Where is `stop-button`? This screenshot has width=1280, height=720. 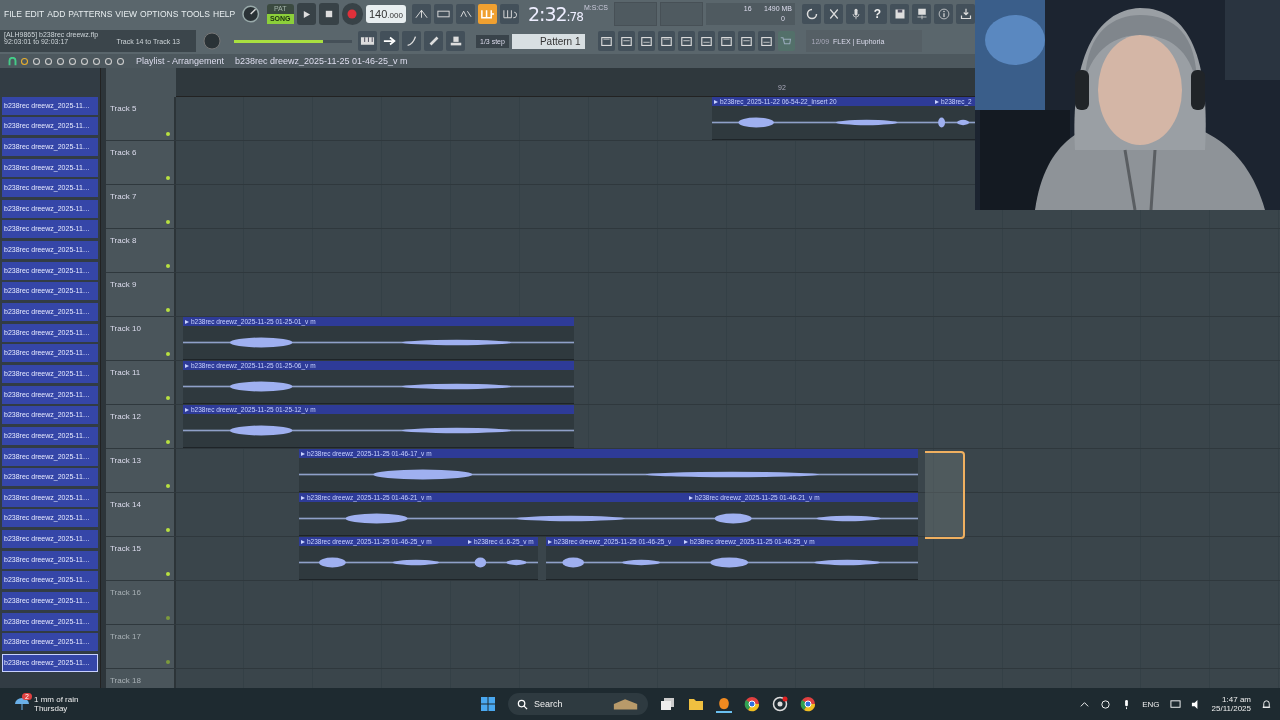 stop-button is located at coordinates (329, 14).